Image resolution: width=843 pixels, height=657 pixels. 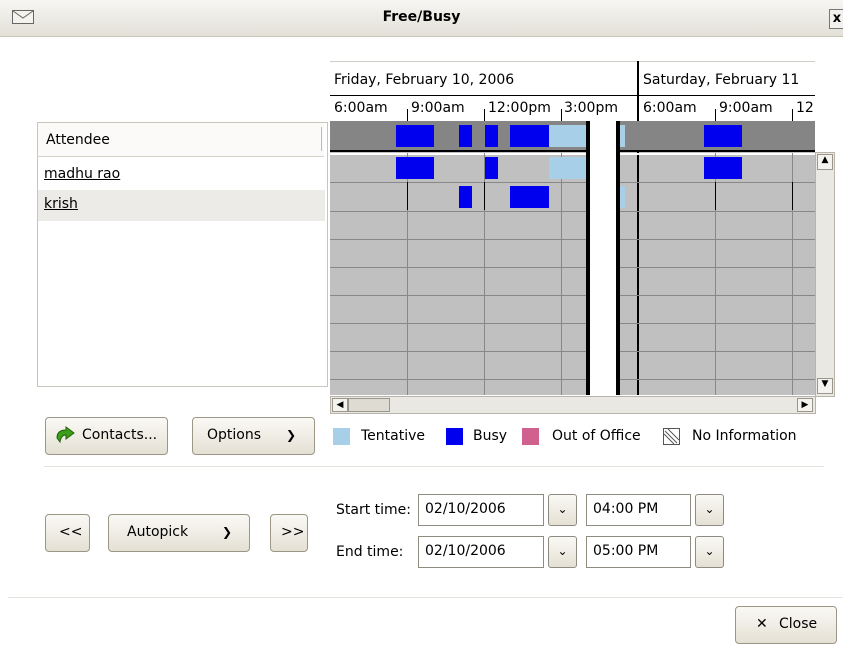 I want to click on end-date-dropdown: ⌄, so click(x=562, y=552).